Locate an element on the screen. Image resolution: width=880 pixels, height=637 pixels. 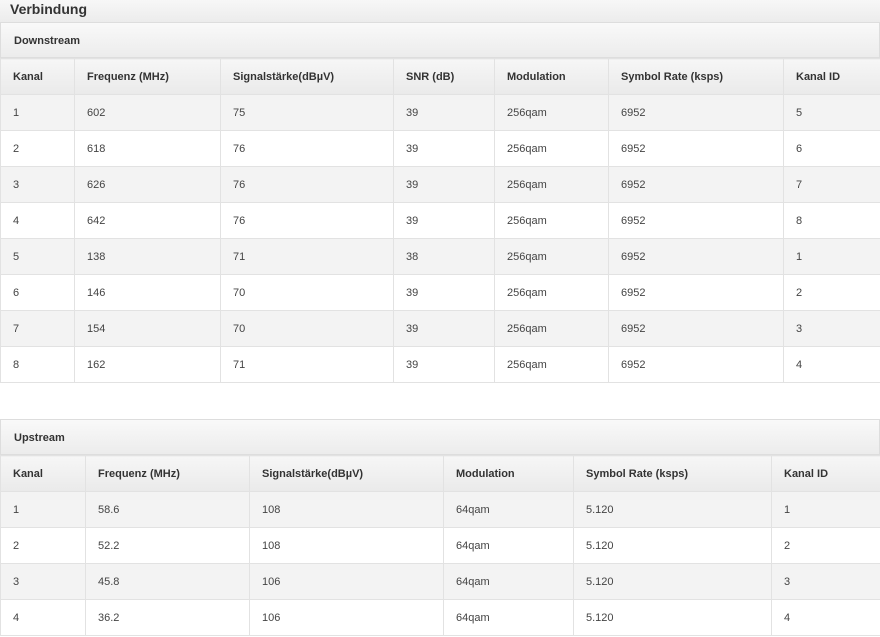
table-row: 1 602 75 39 256qam 6952 5 is located at coordinates (440, 112).